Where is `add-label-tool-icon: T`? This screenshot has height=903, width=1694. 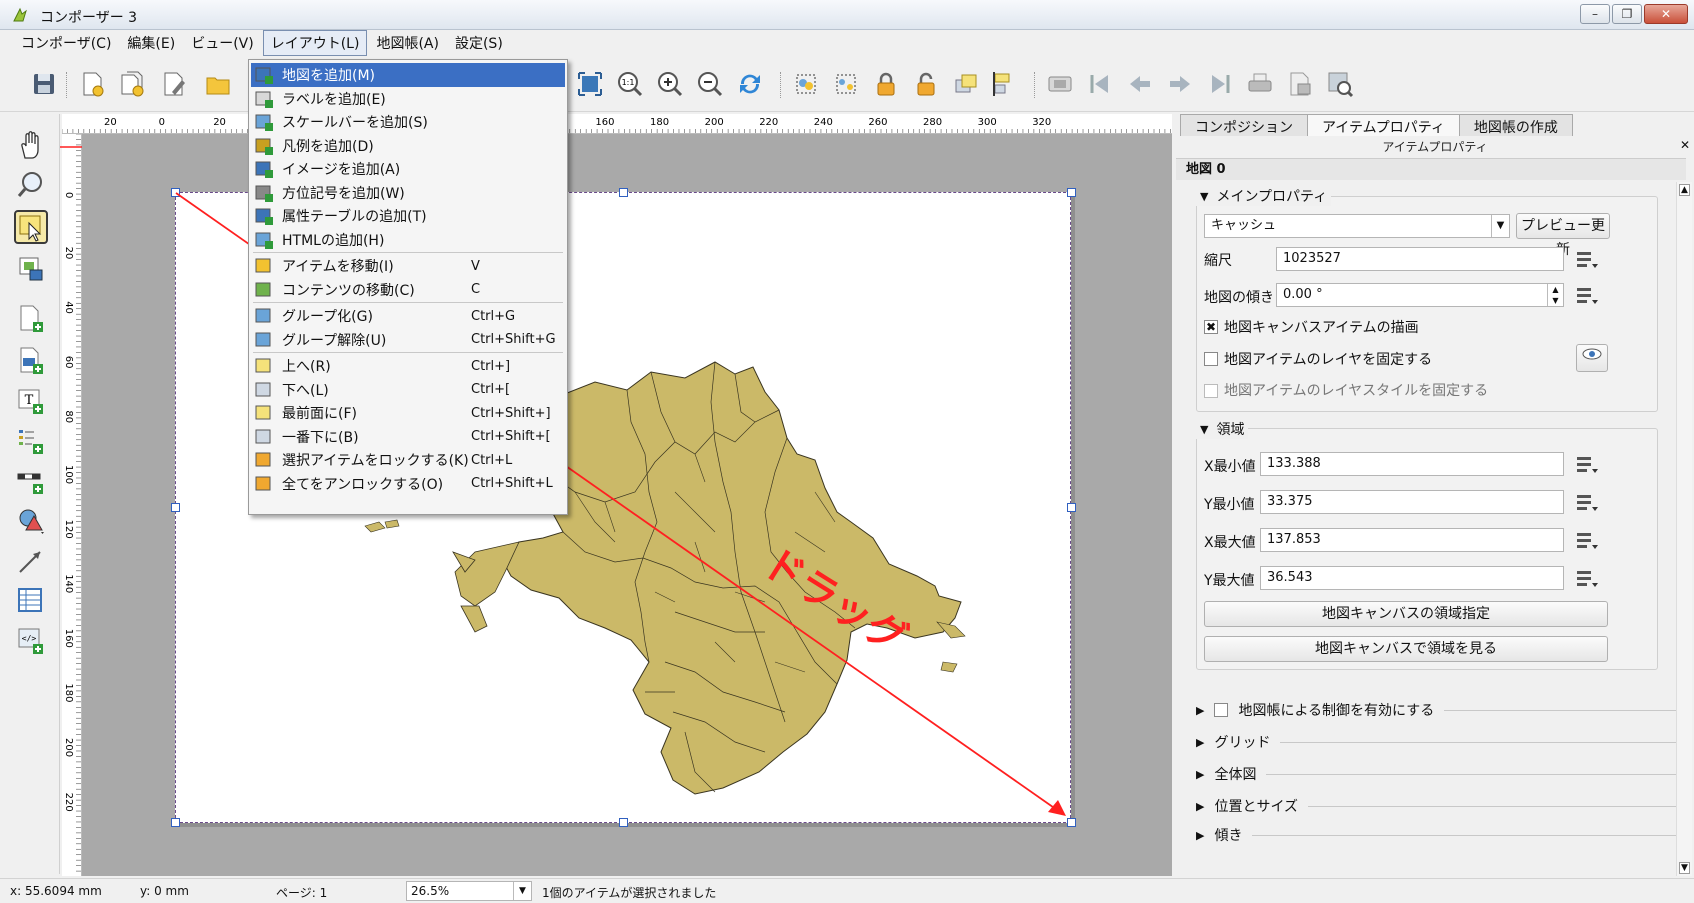 add-label-tool-icon: T is located at coordinates (31, 401).